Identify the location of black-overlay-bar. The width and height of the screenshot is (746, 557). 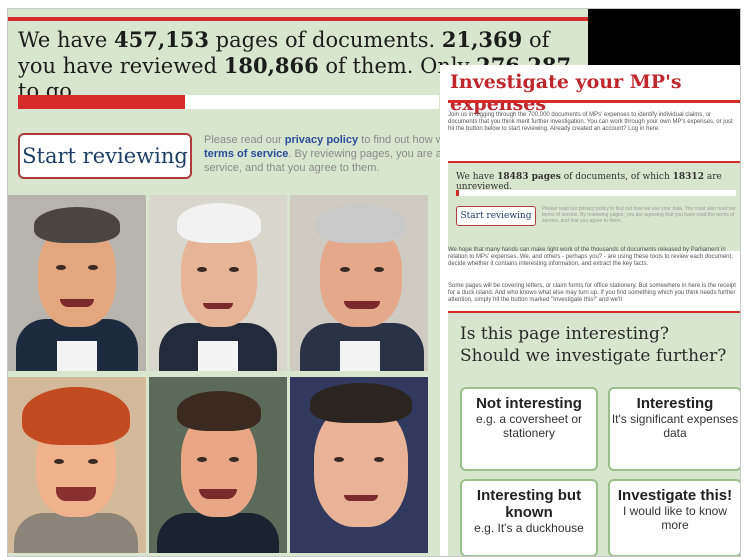
(664, 37).